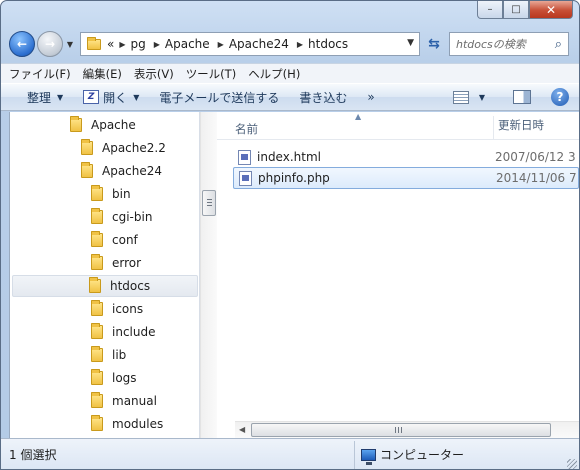 This screenshot has width=580, height=470. What do you see at coordinates (246, 129) in the screenshot?
I see `column-header-name: 名前` at bounding box center [246, 129].